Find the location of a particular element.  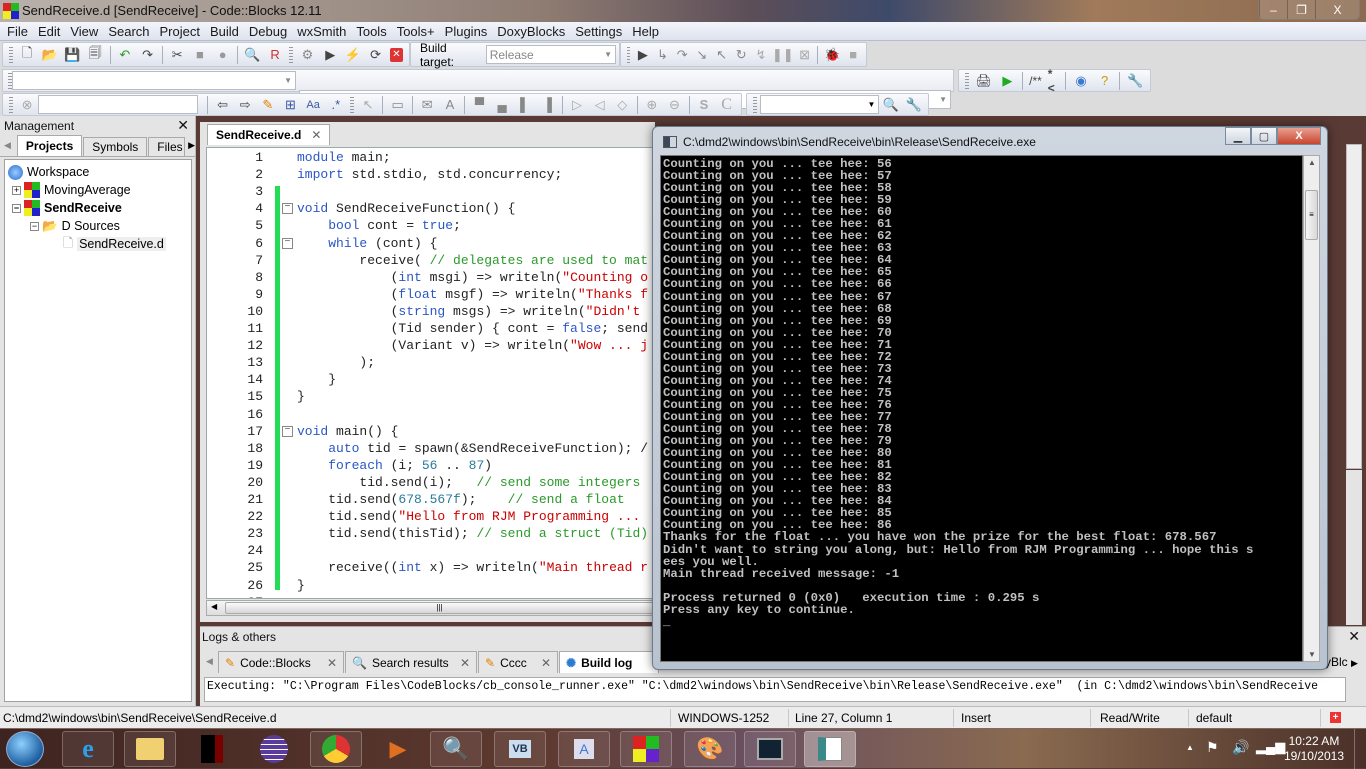

doxywizard-icon: 🖨 is located at coordinates (984, 81).